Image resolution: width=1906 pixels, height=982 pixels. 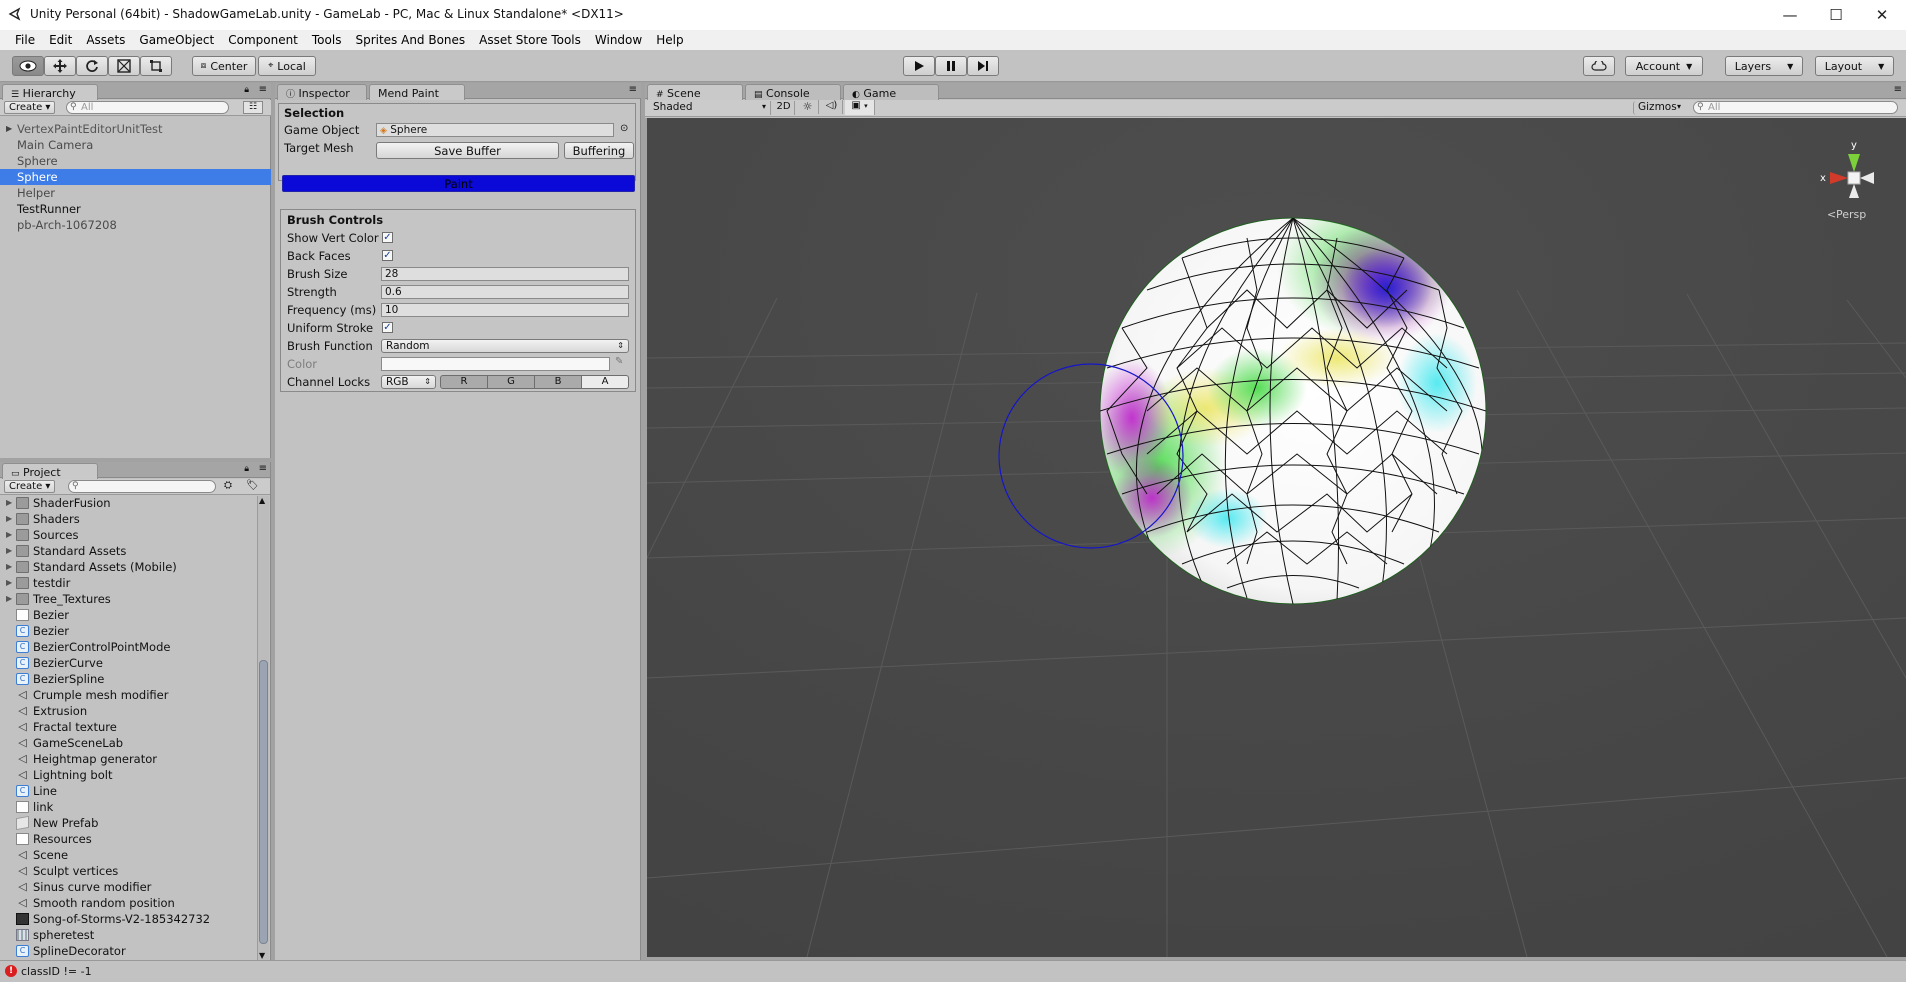 What do you see at coordinates (793, 92) in the screenshot?
I see `tab-console: ▤ Console` at bounding box center [793, 92].